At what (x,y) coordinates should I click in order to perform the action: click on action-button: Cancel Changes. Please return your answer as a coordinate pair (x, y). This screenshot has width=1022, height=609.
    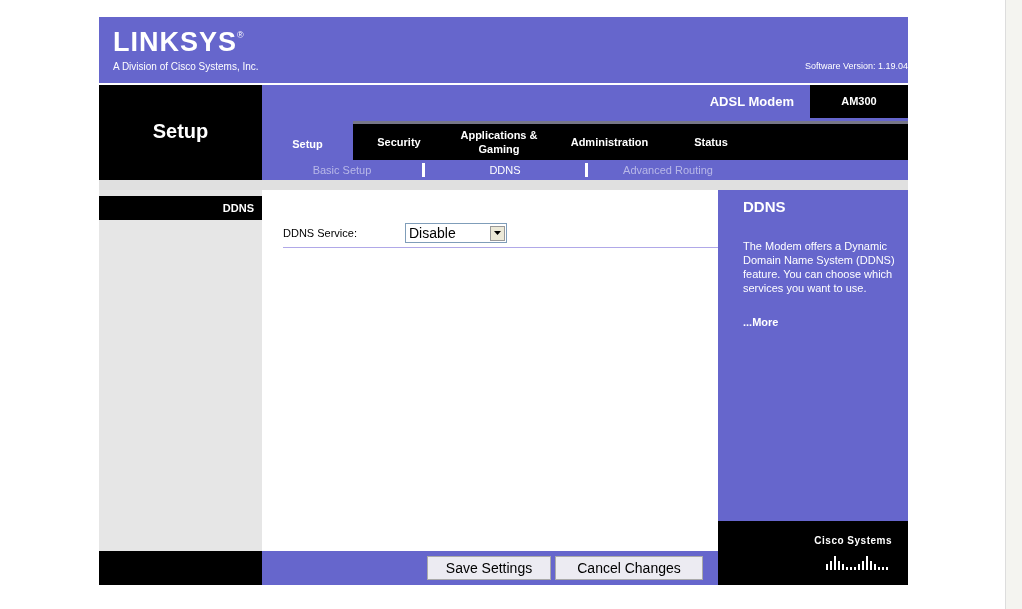
    Looking at the image, I should click on (629, 568).